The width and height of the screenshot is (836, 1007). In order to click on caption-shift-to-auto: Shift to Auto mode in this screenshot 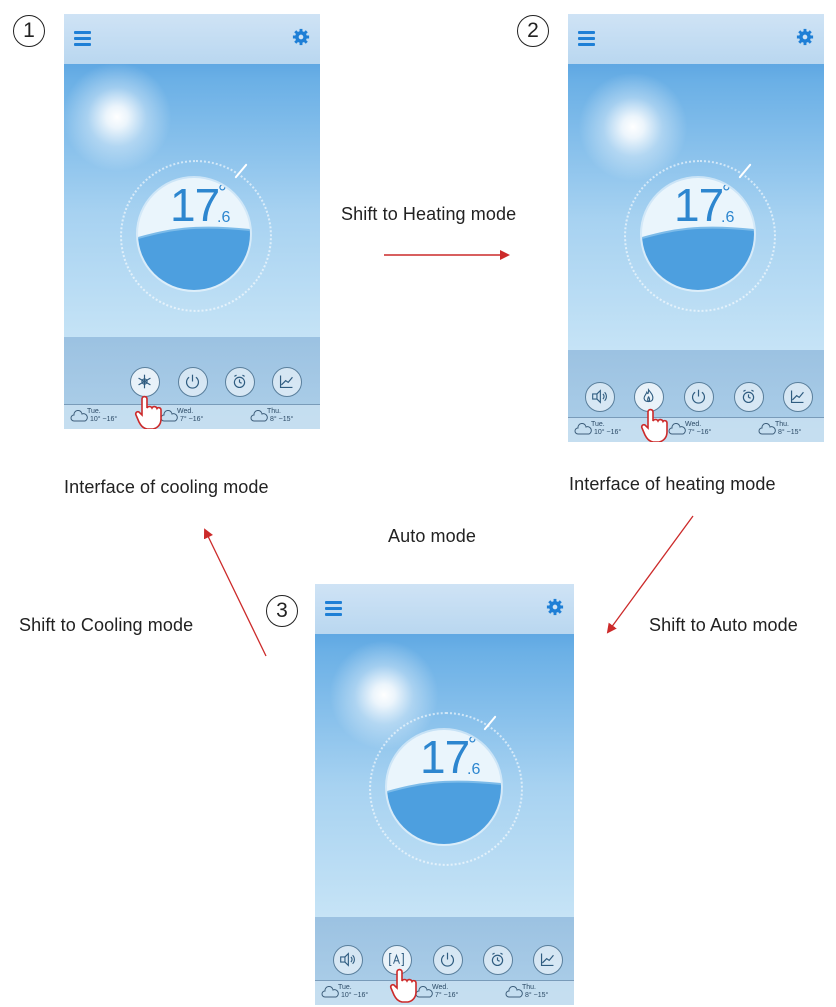, I will do `click(723, 625)`.